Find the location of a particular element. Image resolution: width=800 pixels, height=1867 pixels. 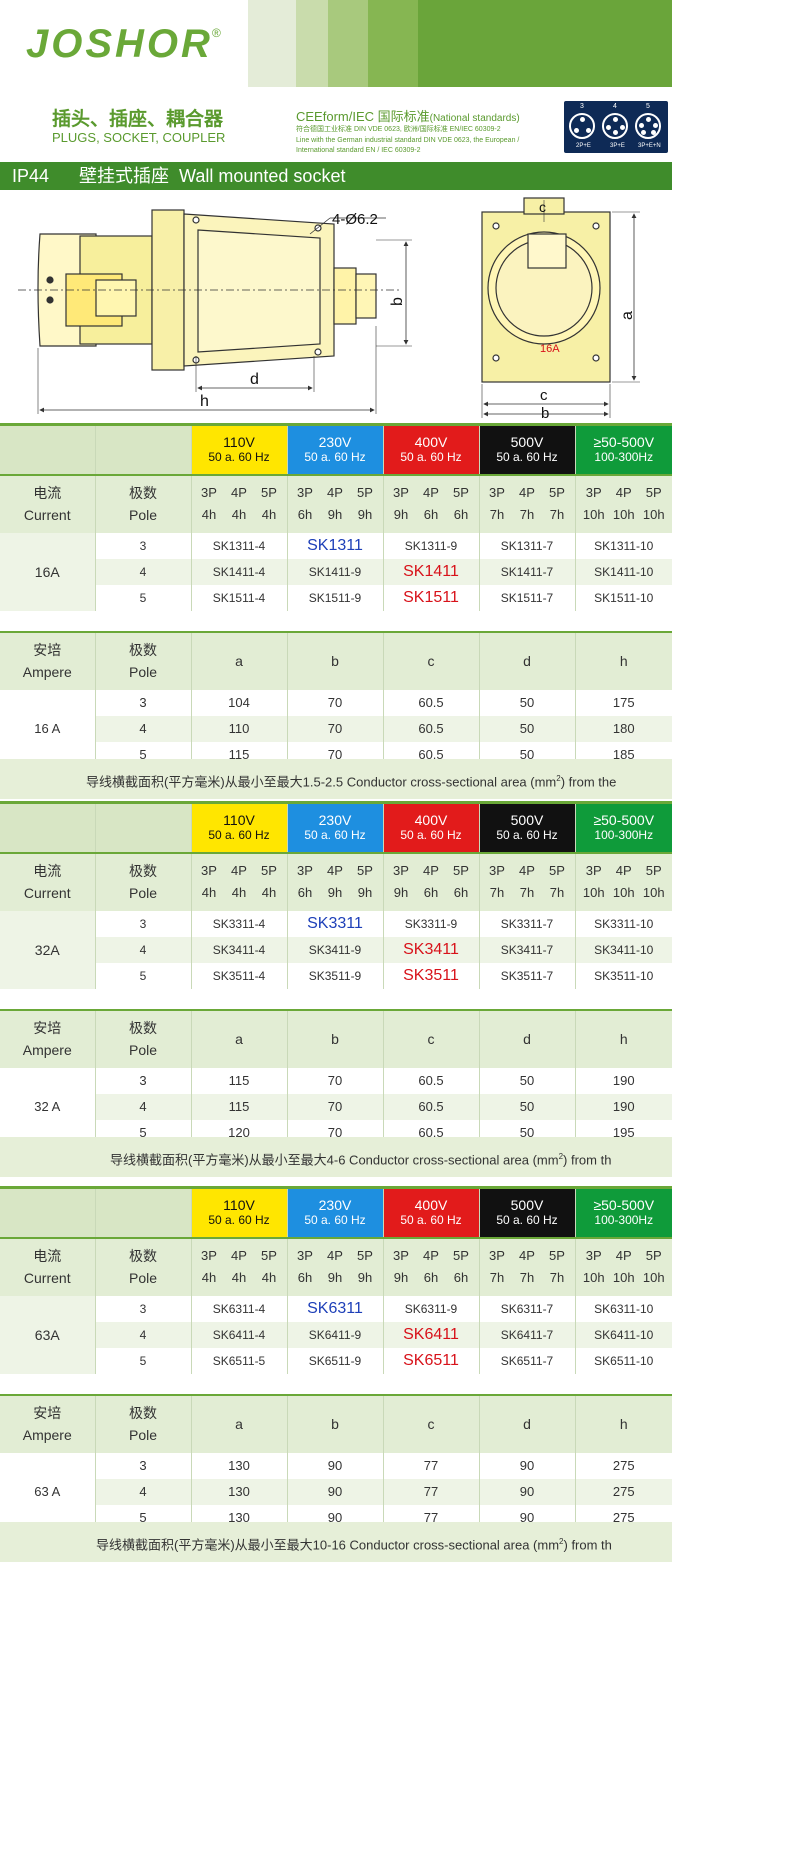

pole-spec-header-0: 3P 4P 5P 4h 4h 4h is located at coordinates (239, 1266).